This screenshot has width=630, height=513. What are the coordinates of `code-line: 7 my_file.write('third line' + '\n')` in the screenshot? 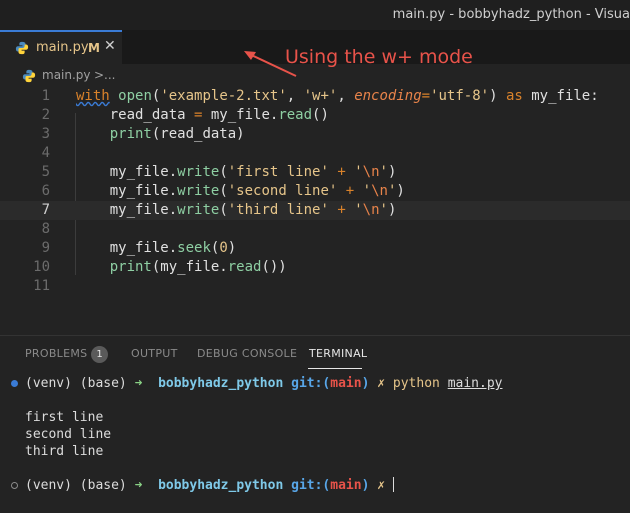 It's located at (315, 210).